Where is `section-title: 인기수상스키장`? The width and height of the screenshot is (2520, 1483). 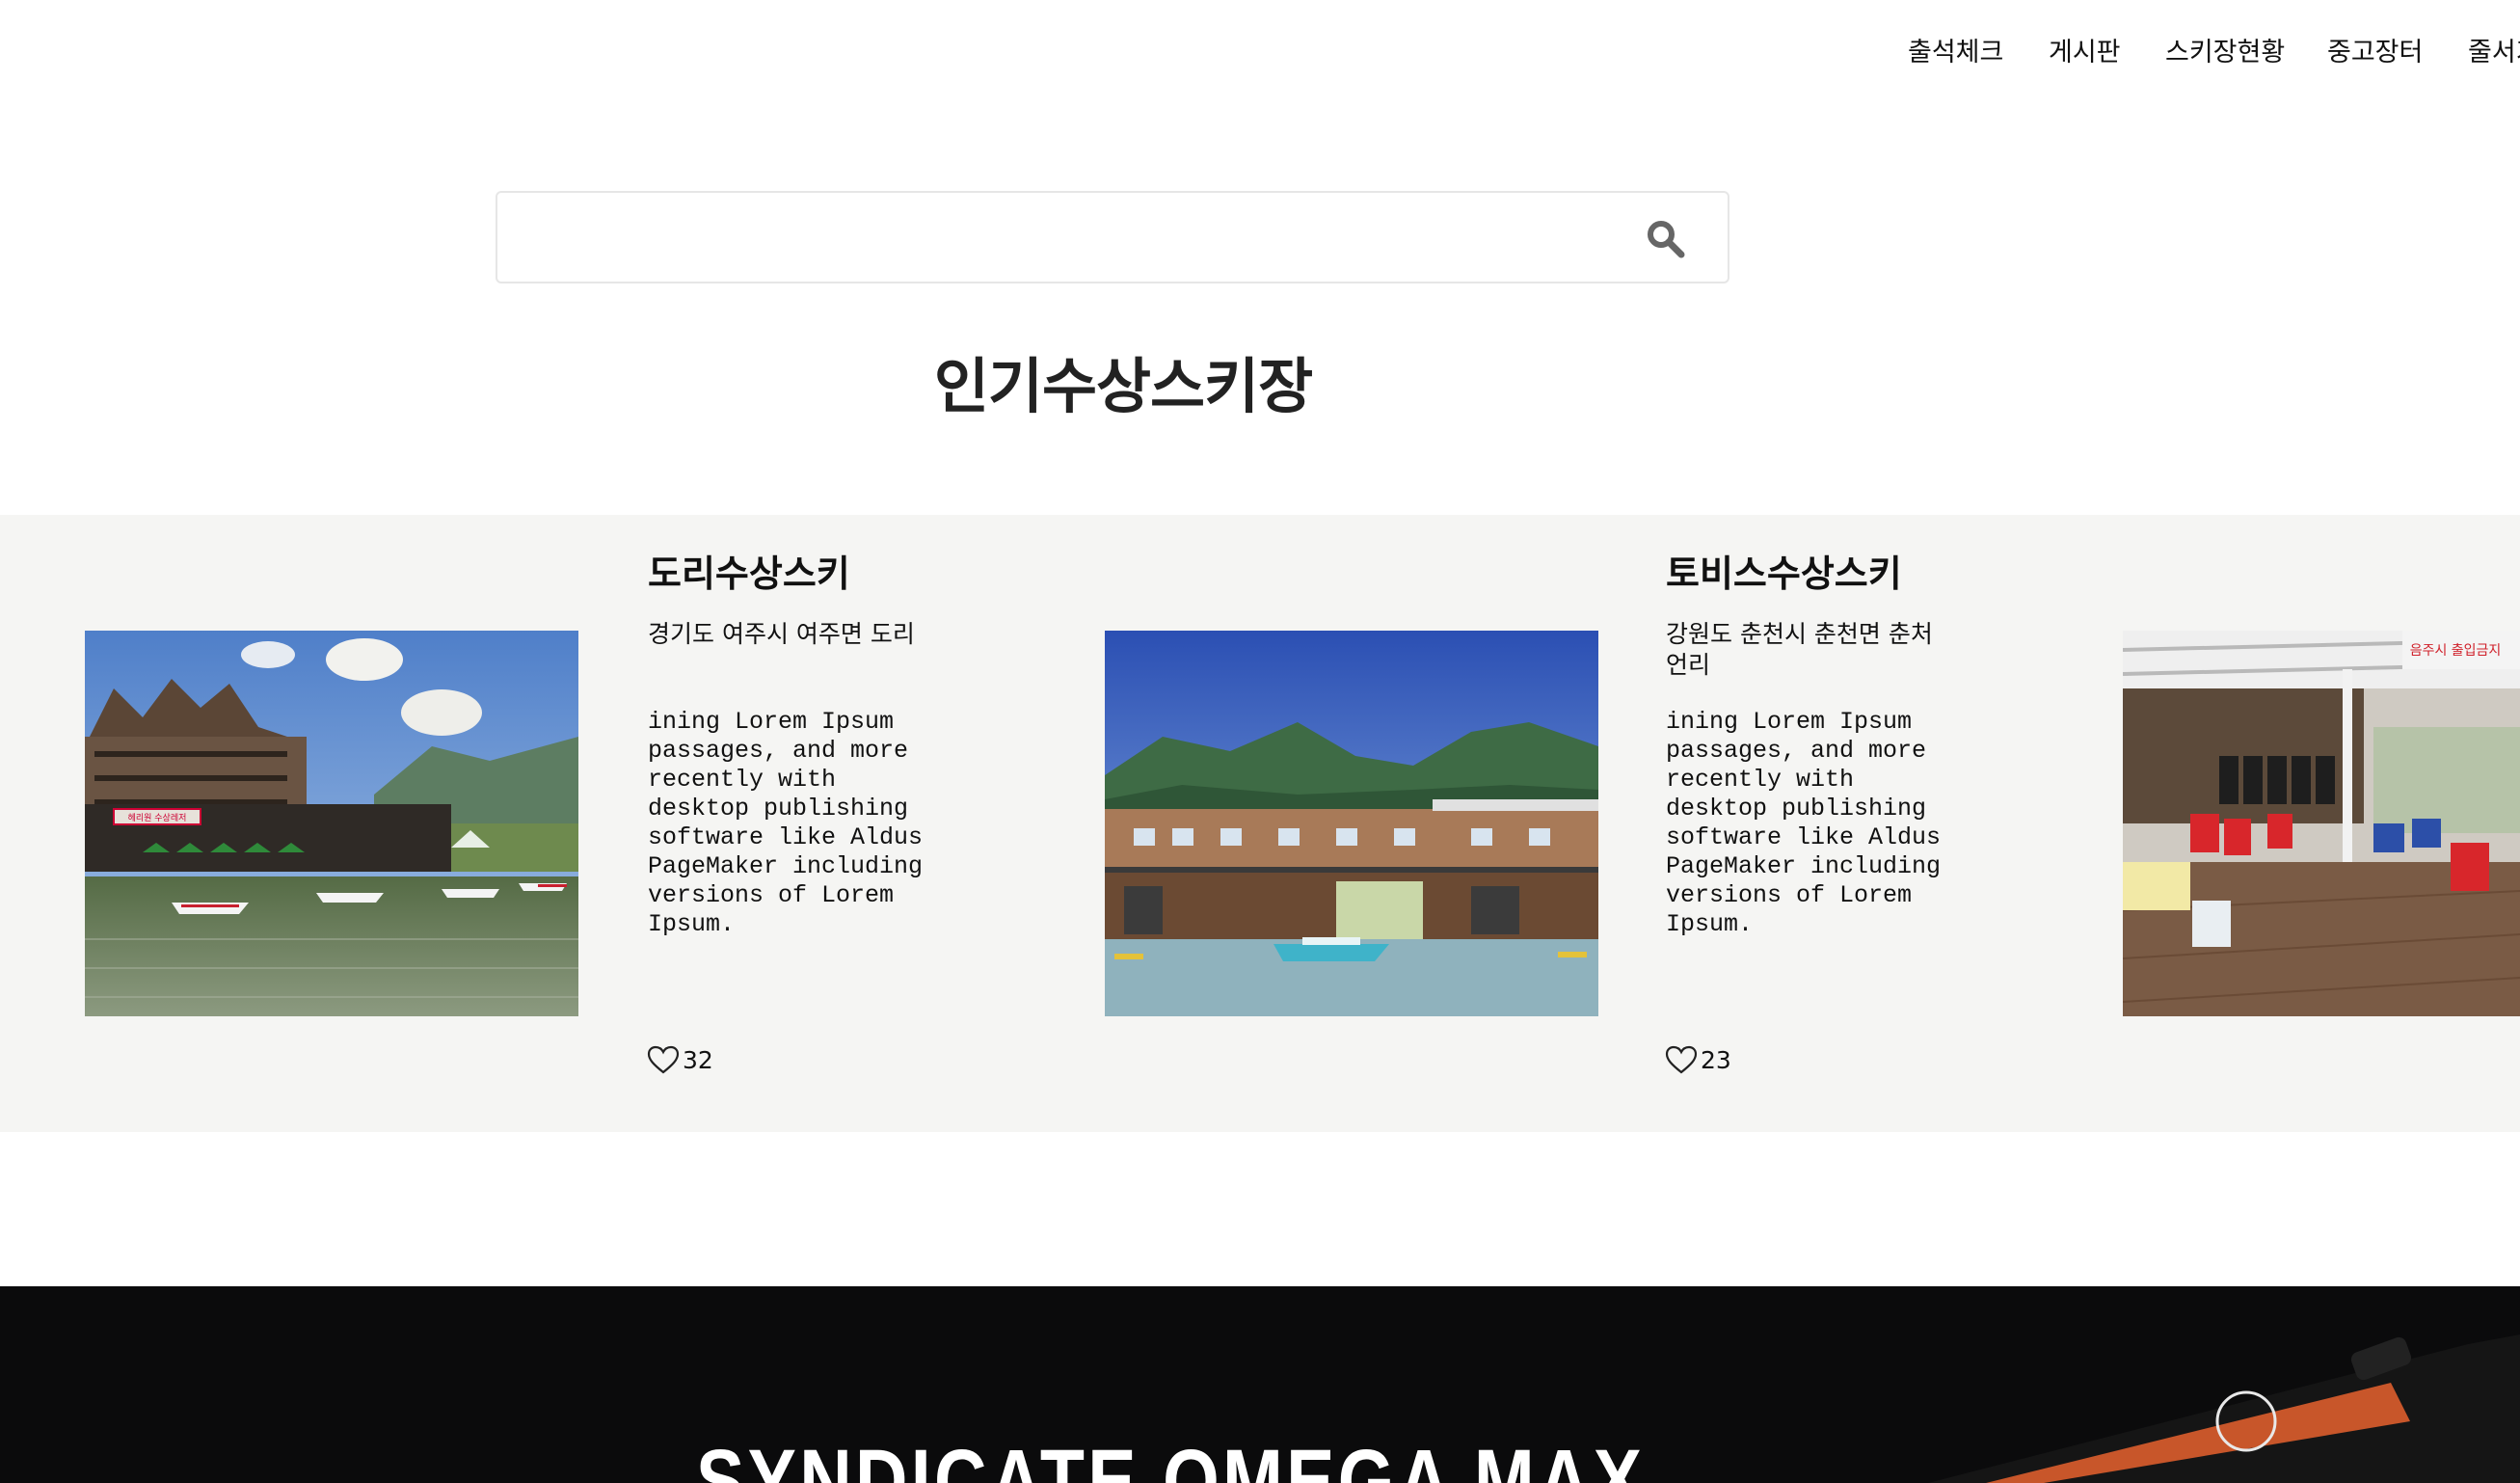
section-title: 인기수상스키장 is located at coordinates (1123, 386).